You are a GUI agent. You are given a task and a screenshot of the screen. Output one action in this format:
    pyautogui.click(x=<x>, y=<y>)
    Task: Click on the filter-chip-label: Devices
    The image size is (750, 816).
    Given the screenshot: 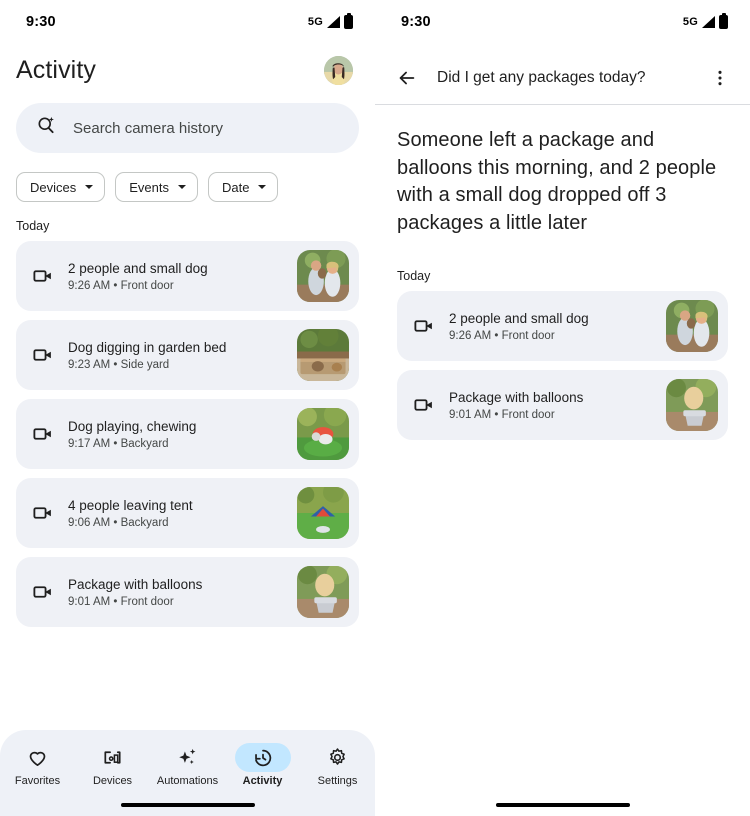 What is the action you would take?
    pyautogui.click(x=53, y=187)
    